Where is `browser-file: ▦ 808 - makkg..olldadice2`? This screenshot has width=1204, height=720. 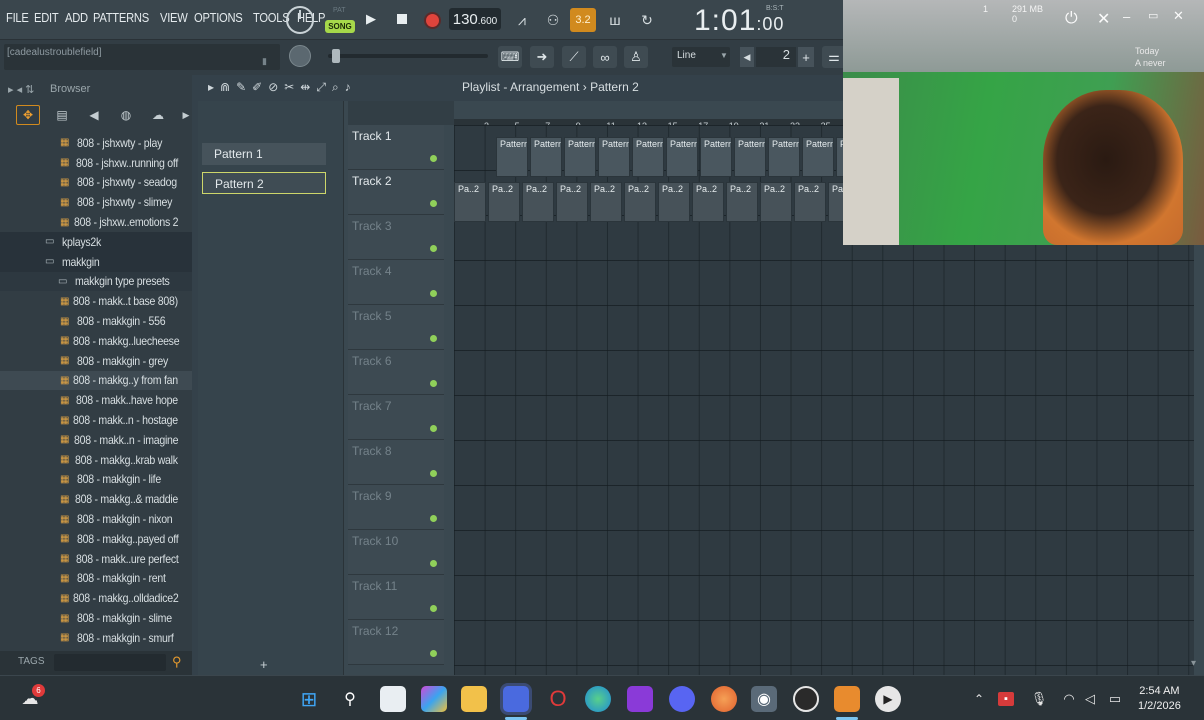
browser-file: ▦ 808 - makkg..olldadice2 is located at coordinates (96, 598).